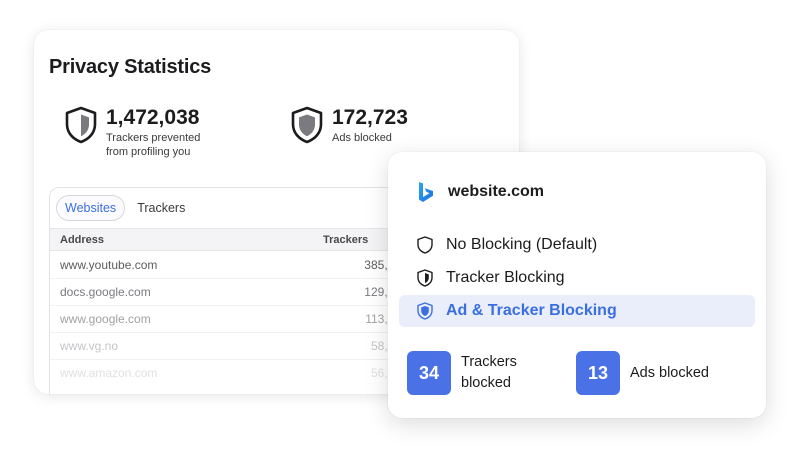 The width and height of the screenshot is (800, 450). What do you see at coordinates (148, 152) in the screenshot?
I see `trackers-prevented-label-2: from profiling you` at bounding box center [148, 152].